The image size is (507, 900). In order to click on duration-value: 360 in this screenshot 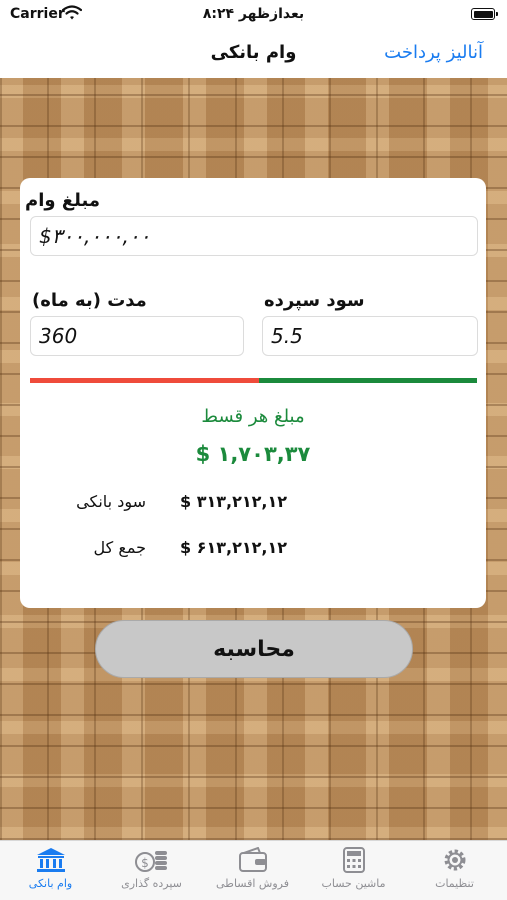, I will do `click(58, 336)`.